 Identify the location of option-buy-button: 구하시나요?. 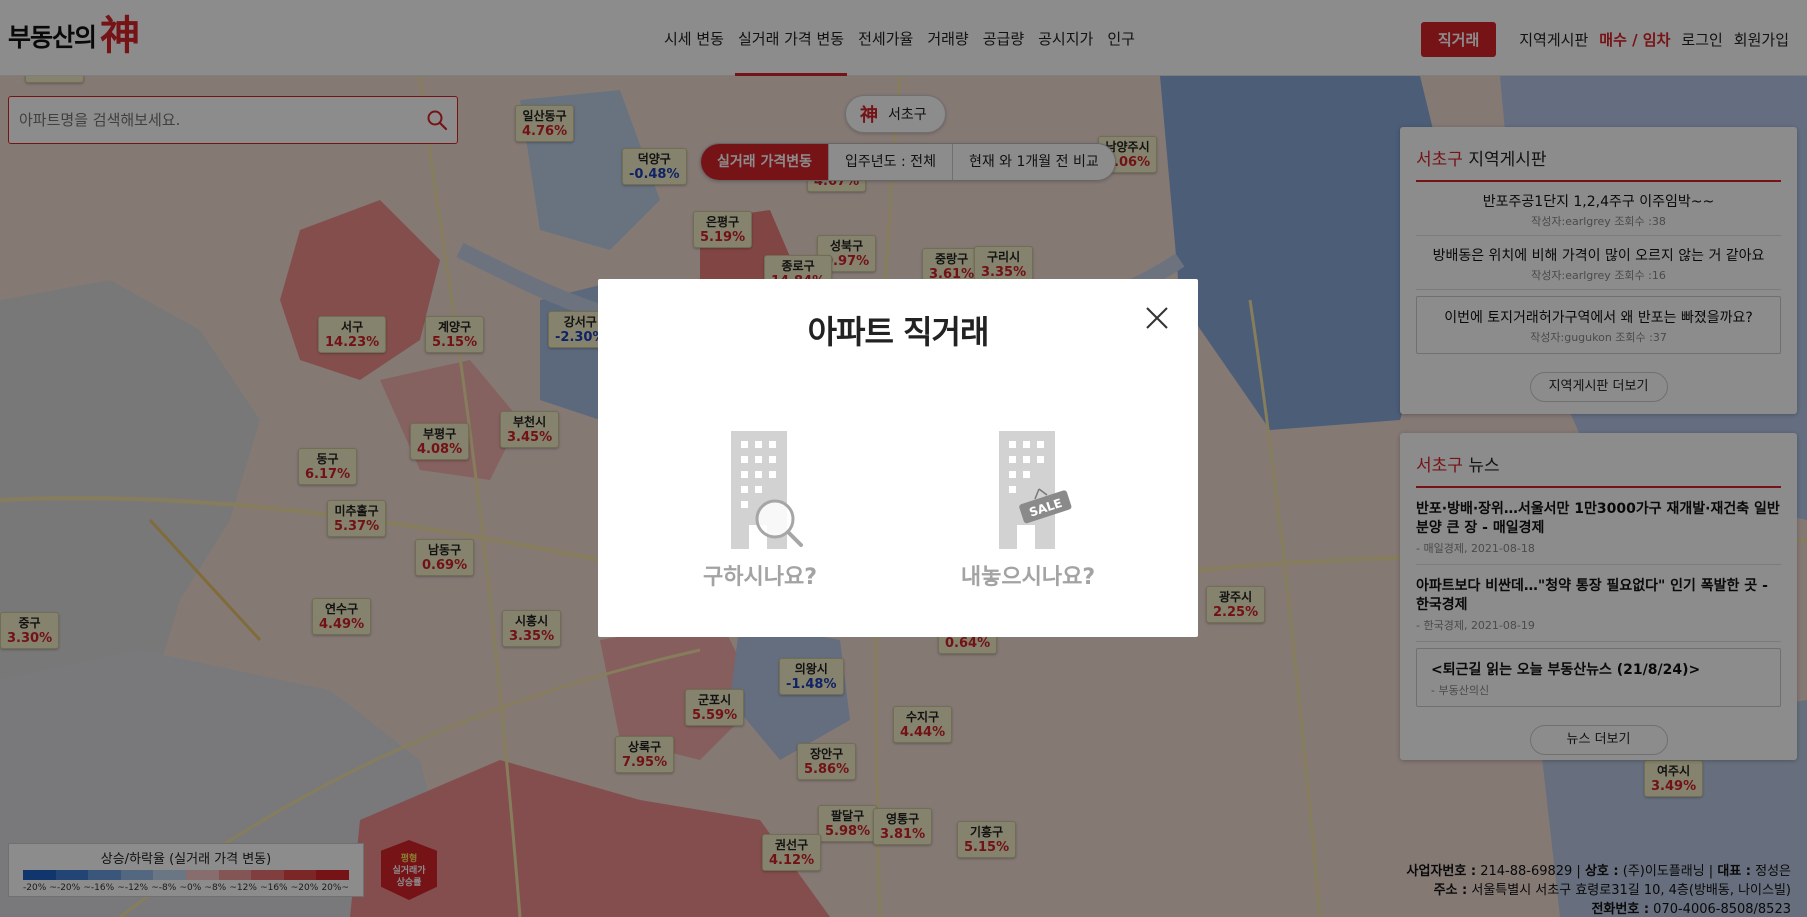
(760, 510).